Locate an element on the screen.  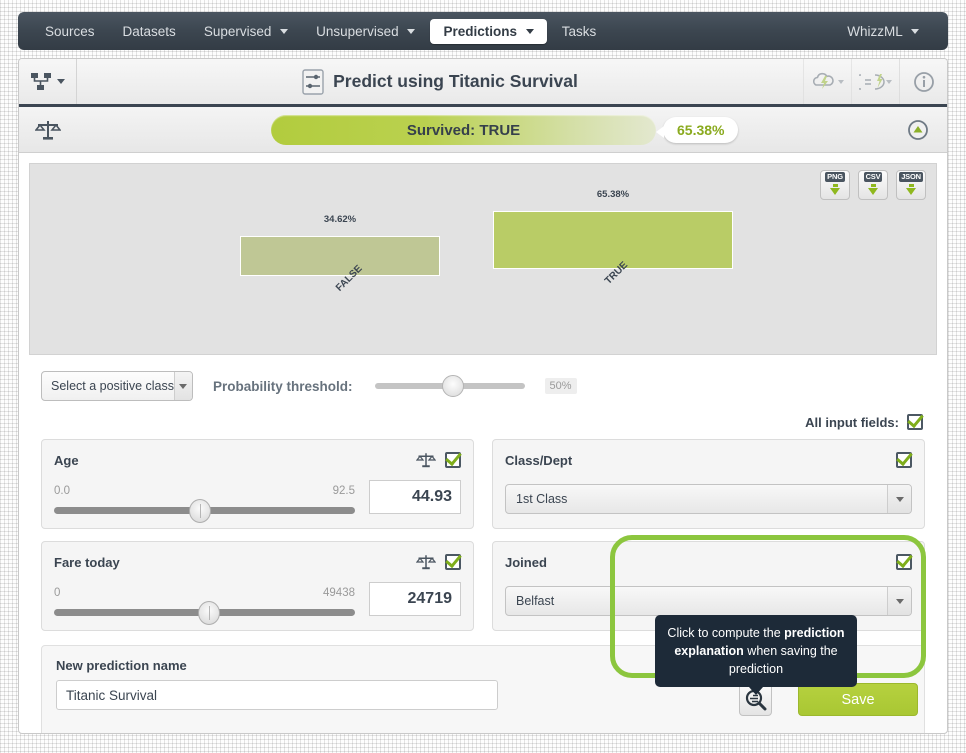
nav-item-label: Predictions is located at coordinates (480, 31).